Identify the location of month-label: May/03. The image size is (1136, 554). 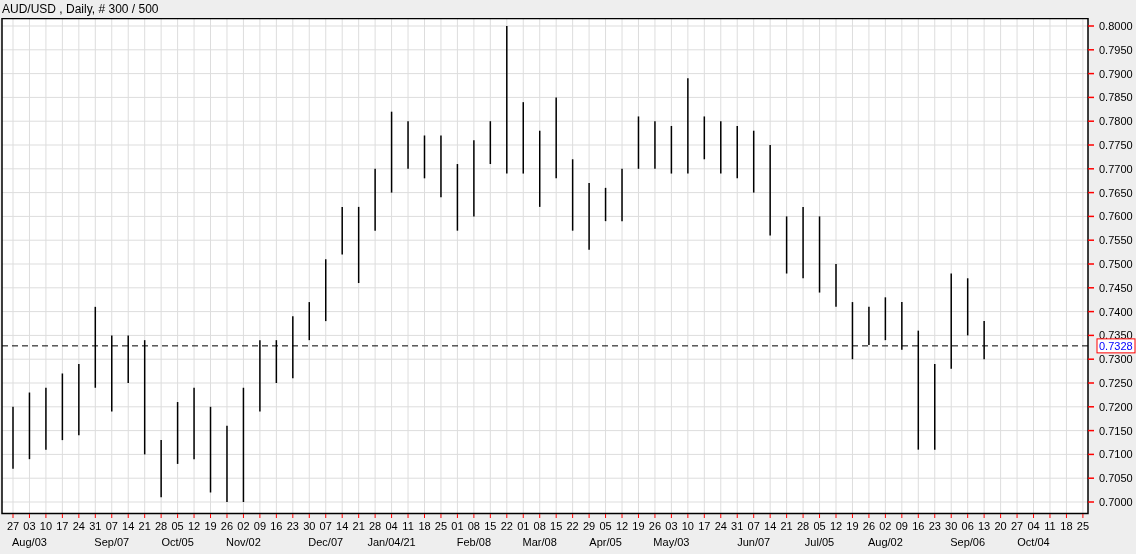
(671, 542).